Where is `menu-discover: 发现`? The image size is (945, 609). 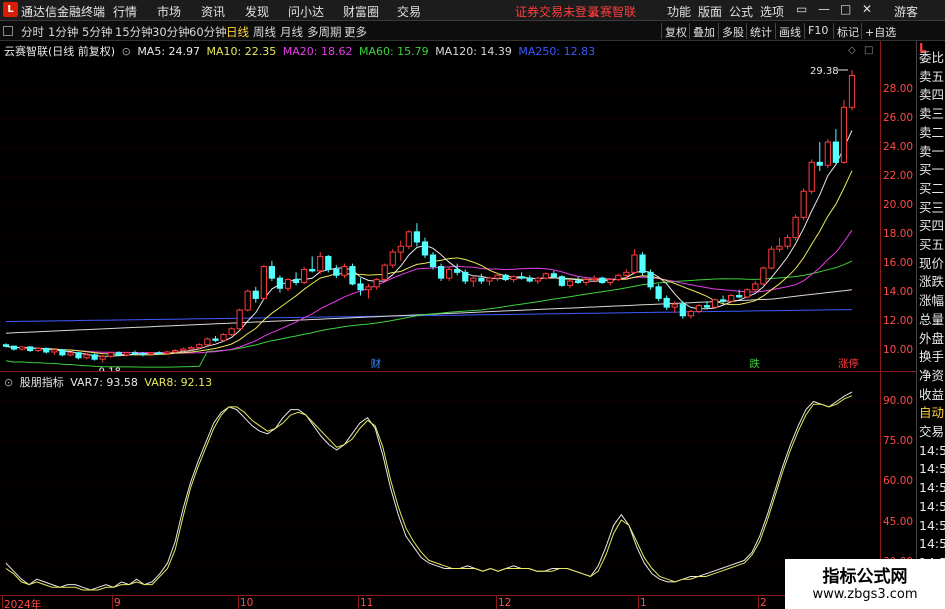 menu-discover: 发现 is located at coordinates (257, 11).